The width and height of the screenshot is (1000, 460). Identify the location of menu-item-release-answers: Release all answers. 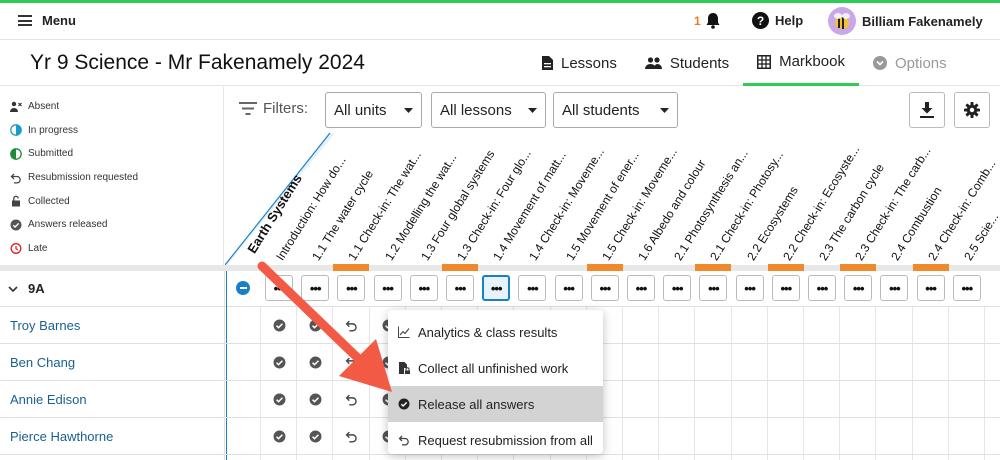
(495, 404).